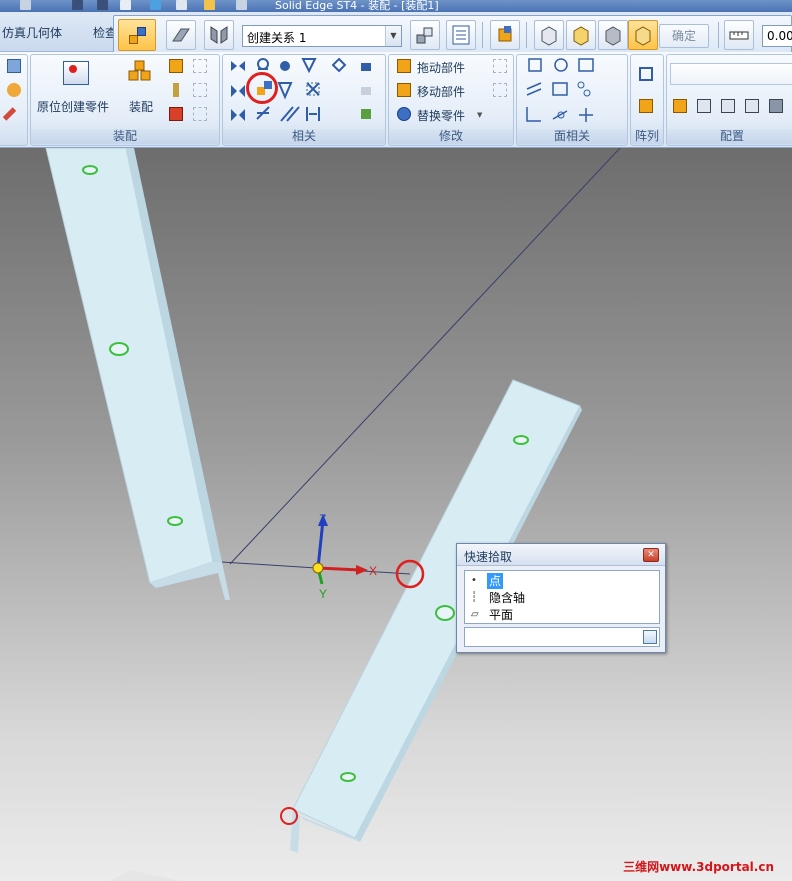 The image size is (792, 881). Describe the element at coordinates (561, 555) in the screenshot. I see `quick-pick-titlebar: 快速拾取 ✕` at that location.